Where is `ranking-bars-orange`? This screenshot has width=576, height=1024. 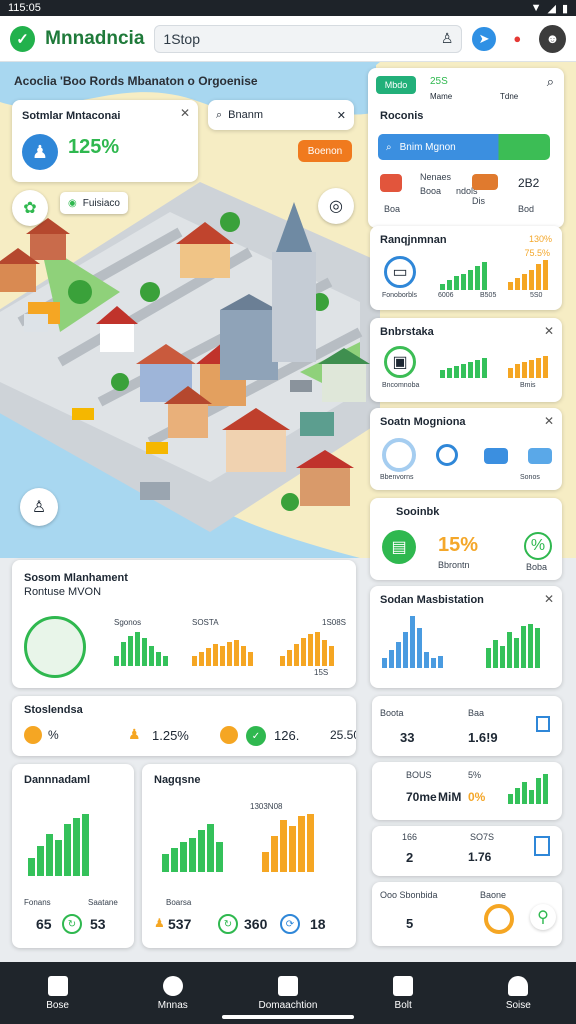 ranking-bars-orange is located at coordinates (528, 275).